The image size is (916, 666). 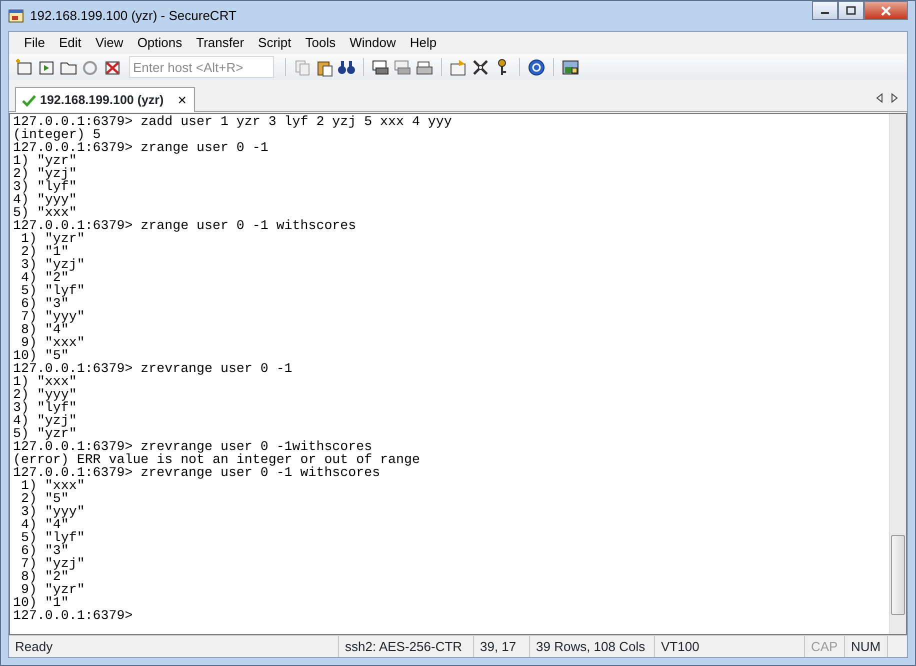 What do you see at coordinates (220, 43) in the screenshot?
I see `menu-item: Transfer` at bounding box center [220, 43].